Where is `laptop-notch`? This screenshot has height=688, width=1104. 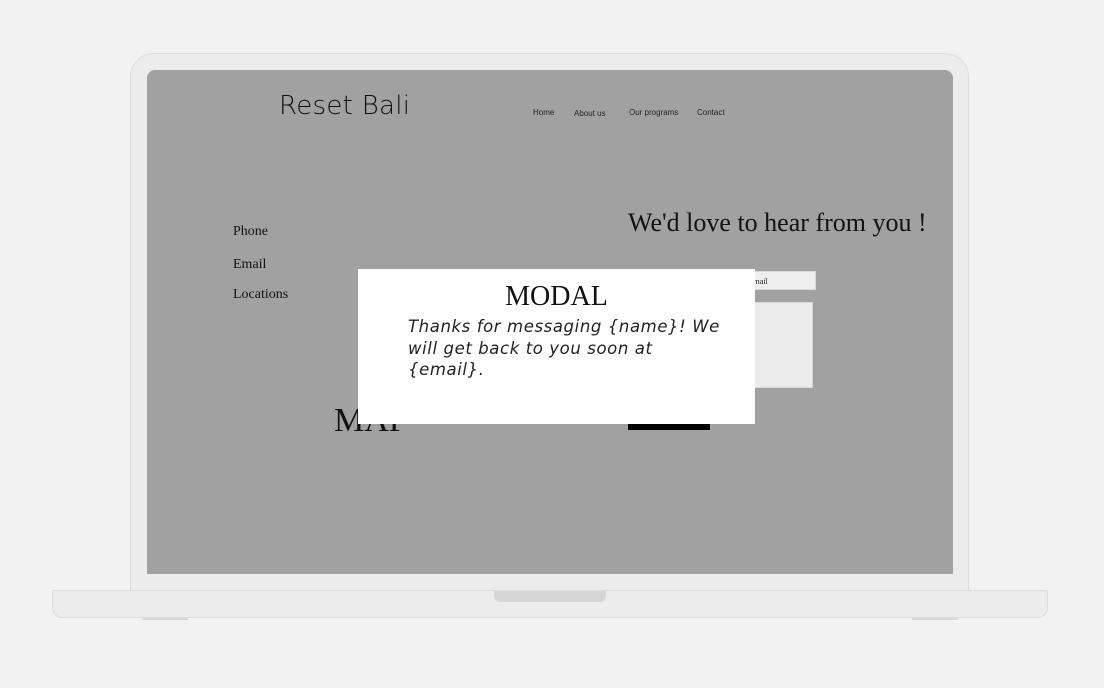 laptop-notch is located at coordinates (550, 596).